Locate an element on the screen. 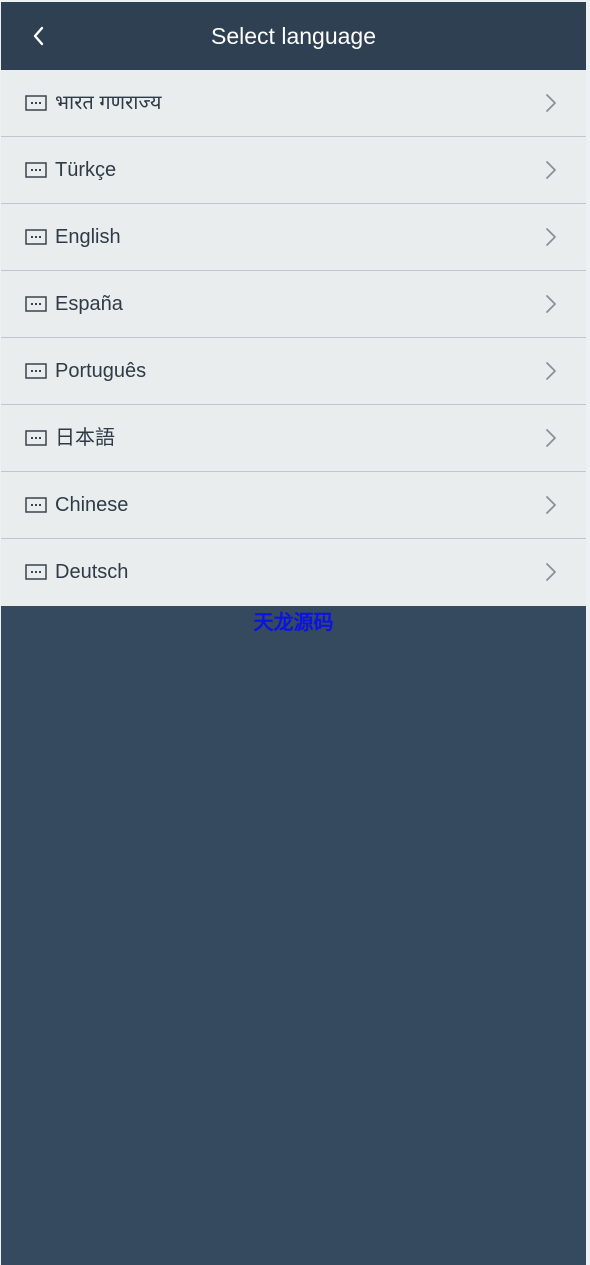  language-row-german: Deutsch is located at coordinates (293, 572).